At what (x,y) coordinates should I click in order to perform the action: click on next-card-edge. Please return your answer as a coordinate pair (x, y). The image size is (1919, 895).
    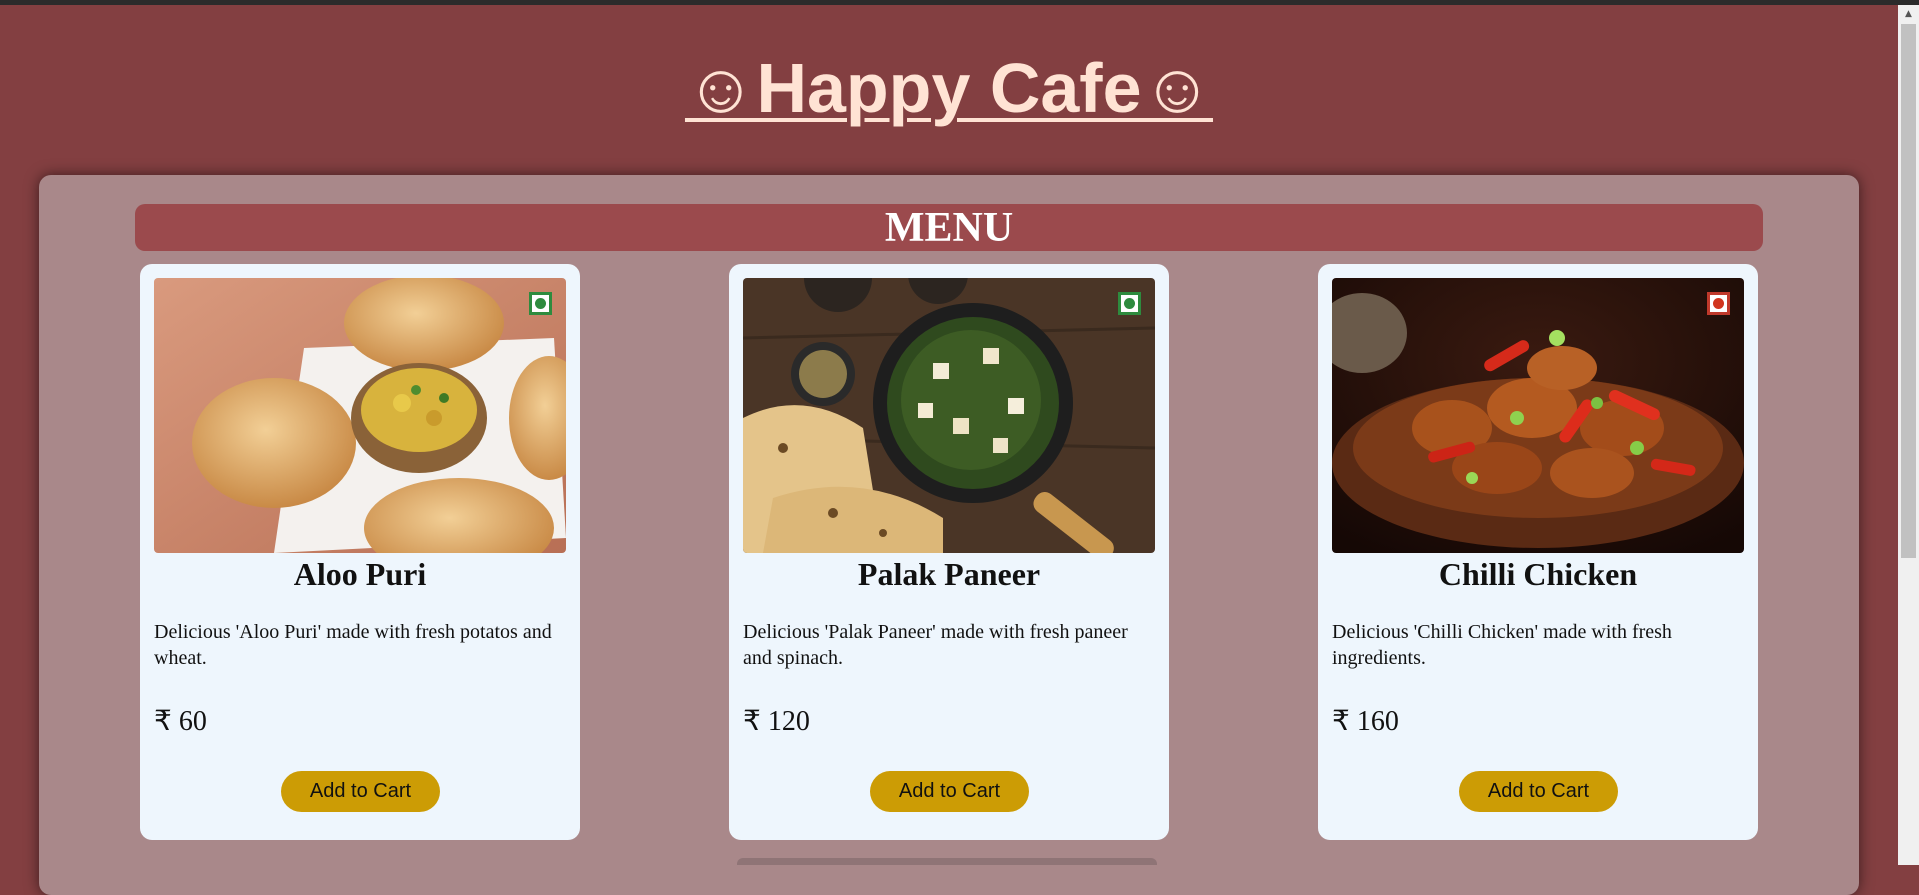
    Looking at the image, I should click on (947, 861).